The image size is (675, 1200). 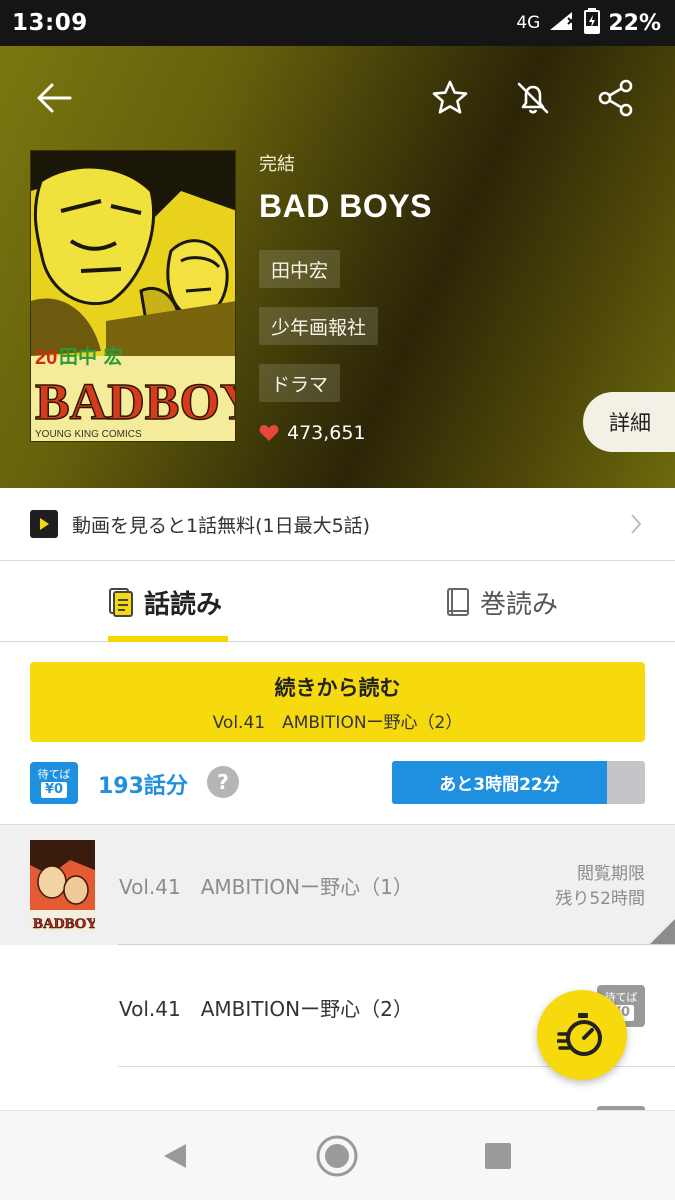 I want to click on nav-recents-button, so click(x=498, y=1156).